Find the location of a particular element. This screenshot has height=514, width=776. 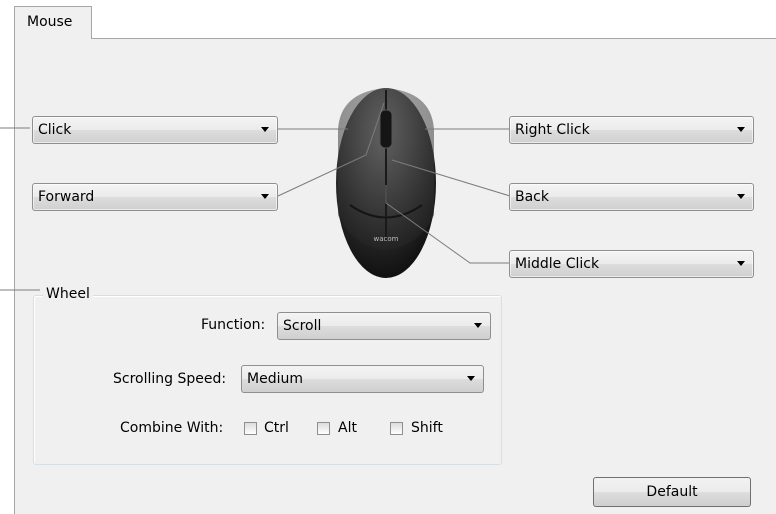

tab-mouse-label: Mouse is located at coordinates (50, 22).